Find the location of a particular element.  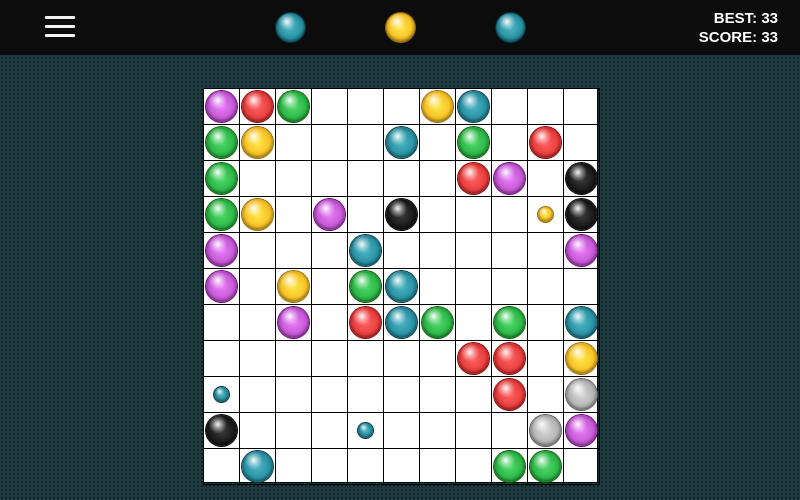

next-spawn-teal-ball is located at coordinates (221, 394).